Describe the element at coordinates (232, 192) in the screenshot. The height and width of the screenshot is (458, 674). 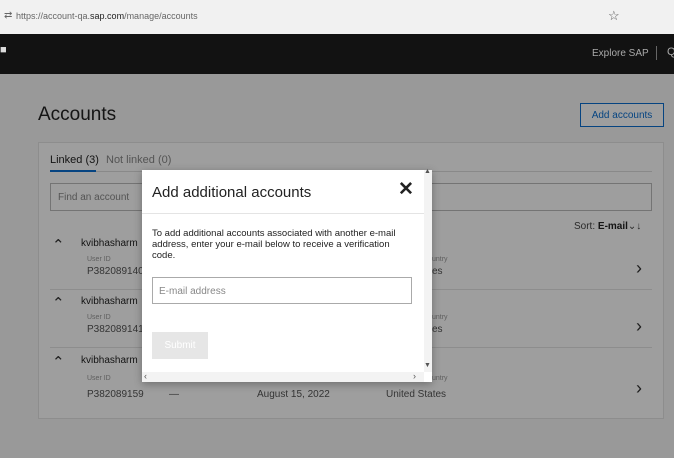
I see `modal-title: Add additional accounts` at that location.